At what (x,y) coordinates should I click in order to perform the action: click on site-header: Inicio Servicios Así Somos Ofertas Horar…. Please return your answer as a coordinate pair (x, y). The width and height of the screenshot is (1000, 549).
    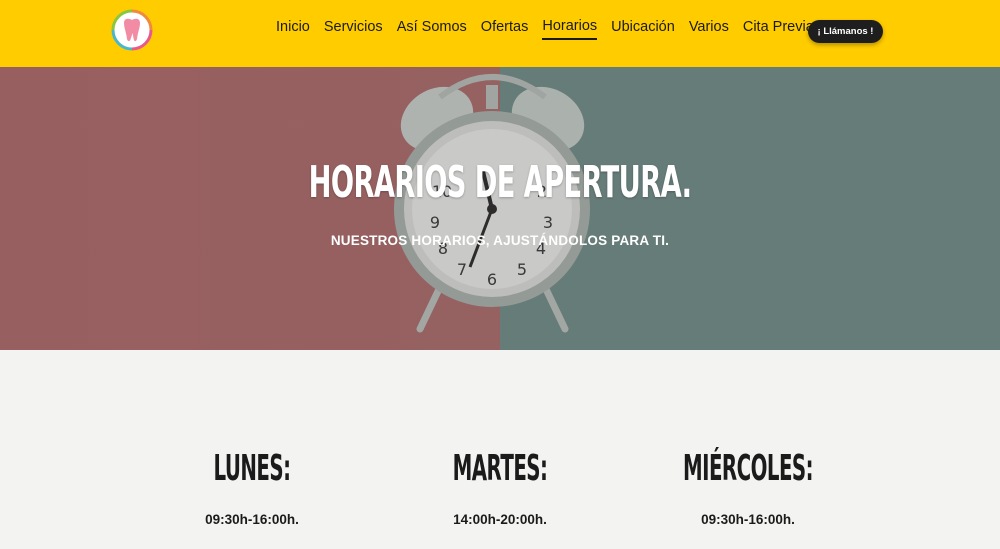
    Looking at the image, I should click on (500, 33).